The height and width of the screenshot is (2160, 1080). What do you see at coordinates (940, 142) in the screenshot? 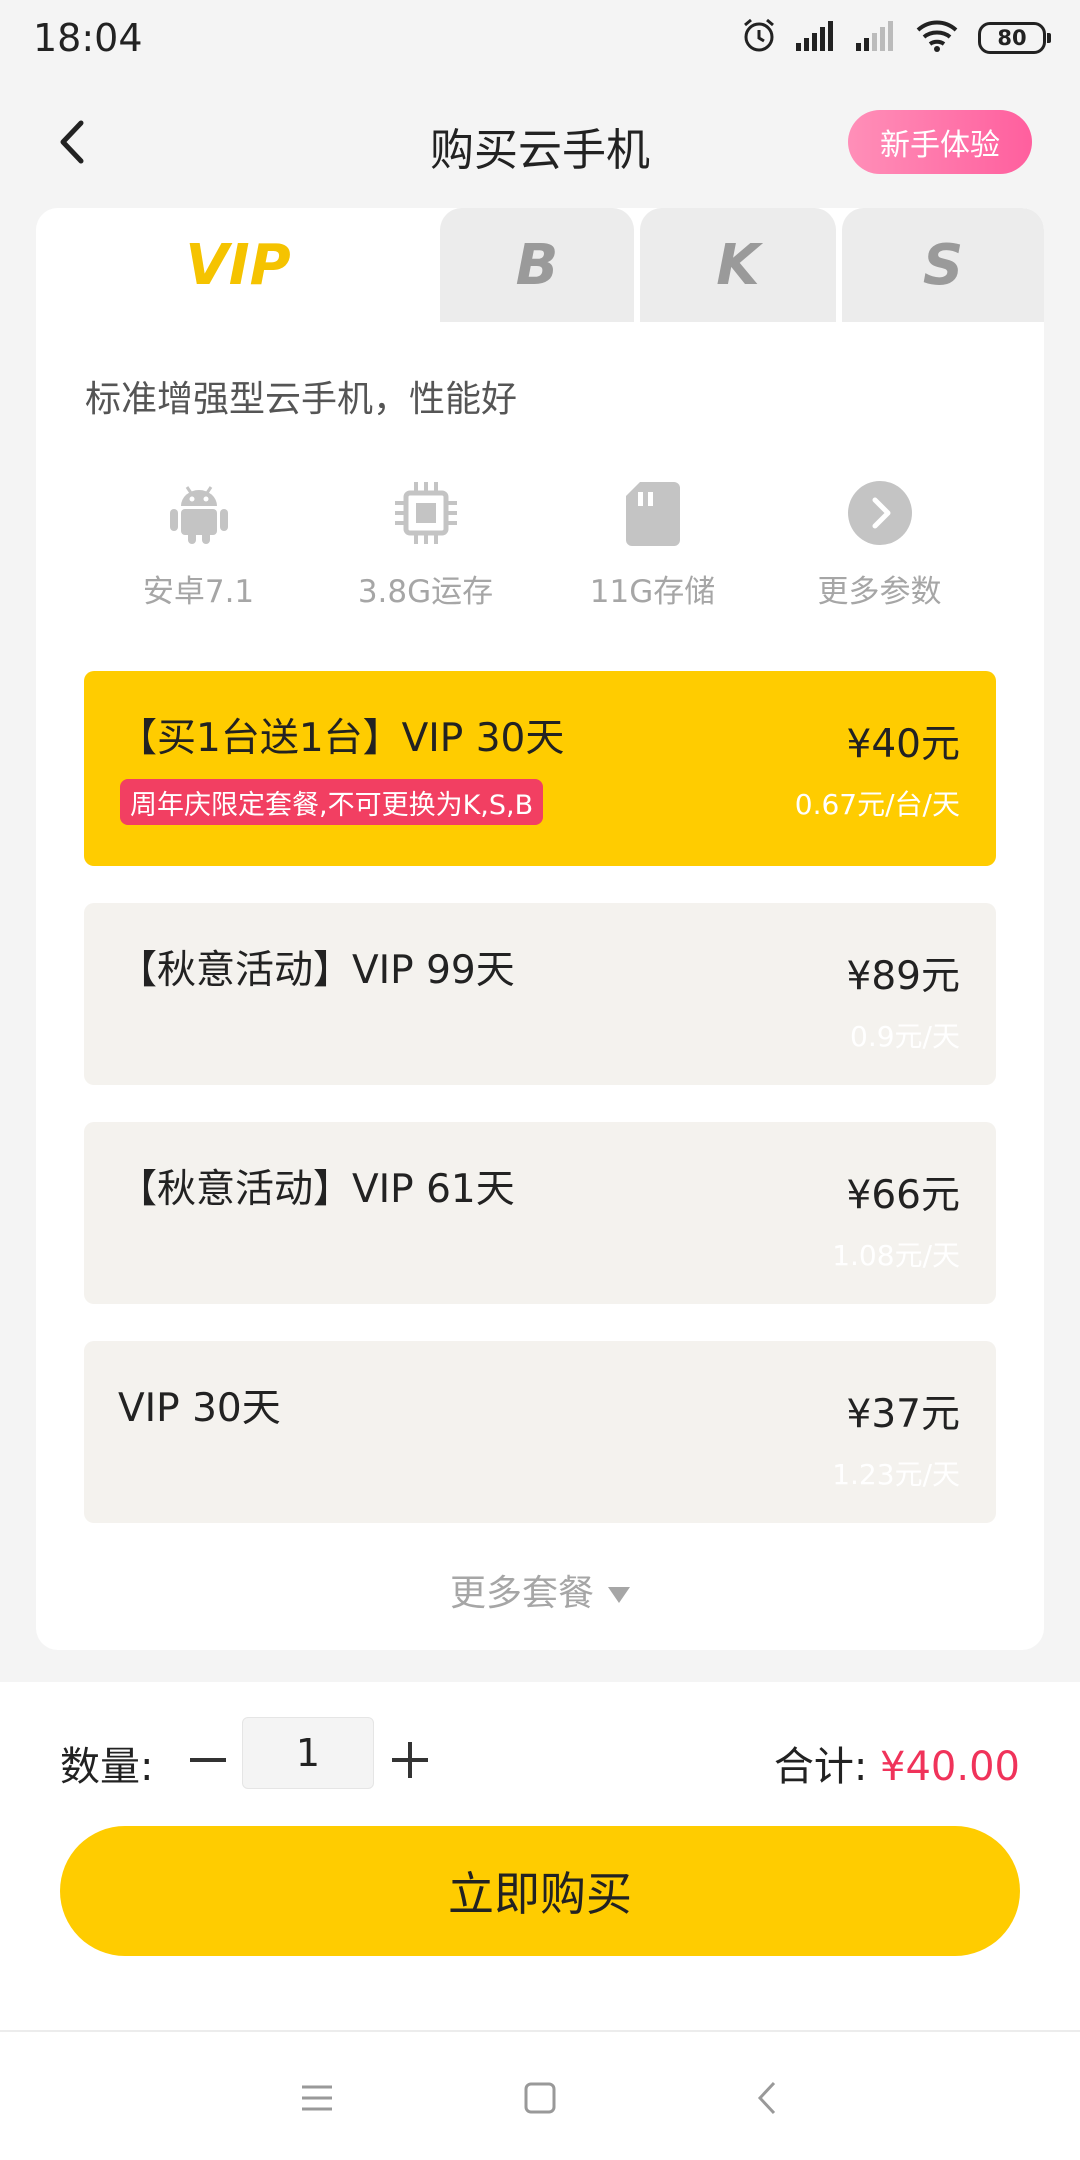
I see `trial-button: 新手体验` at bounding box center [940, 142].